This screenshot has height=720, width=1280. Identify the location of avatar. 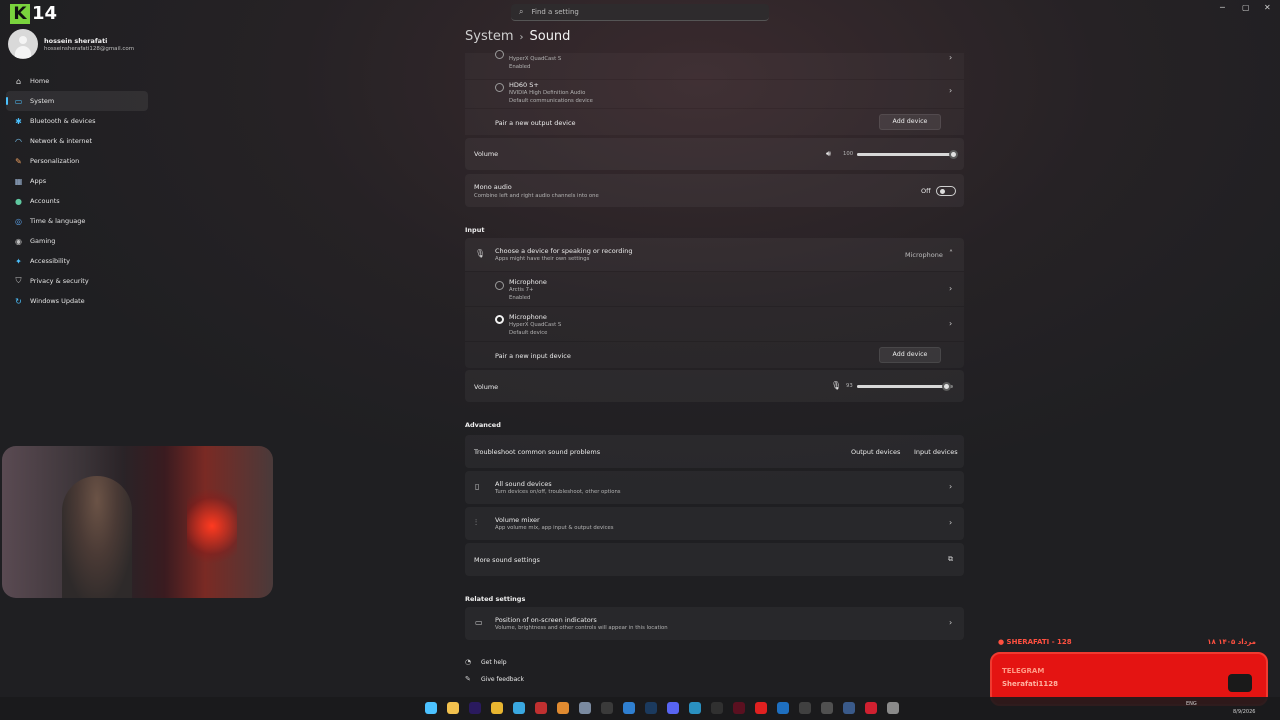
(23, 44).